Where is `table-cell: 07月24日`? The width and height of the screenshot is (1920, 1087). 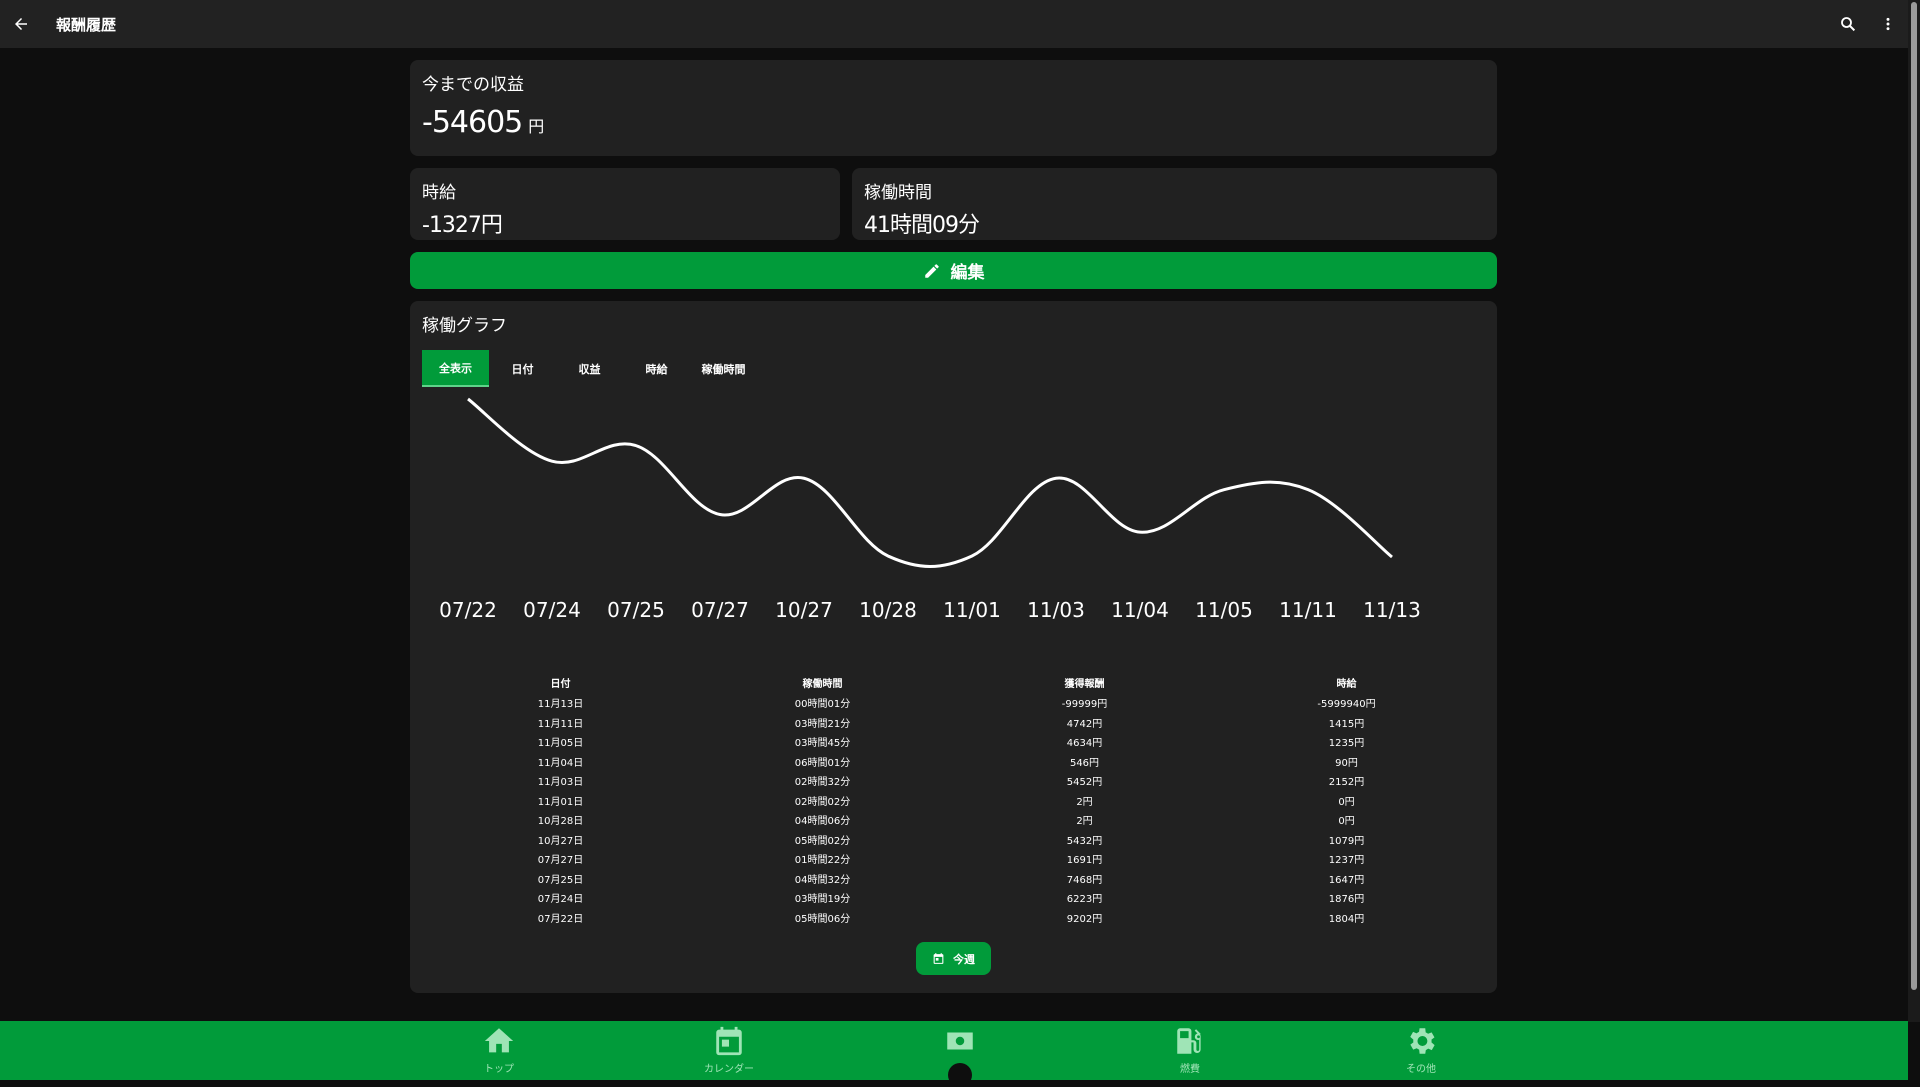
table-cell: 07月24日 is located at coordinates (561, 900).